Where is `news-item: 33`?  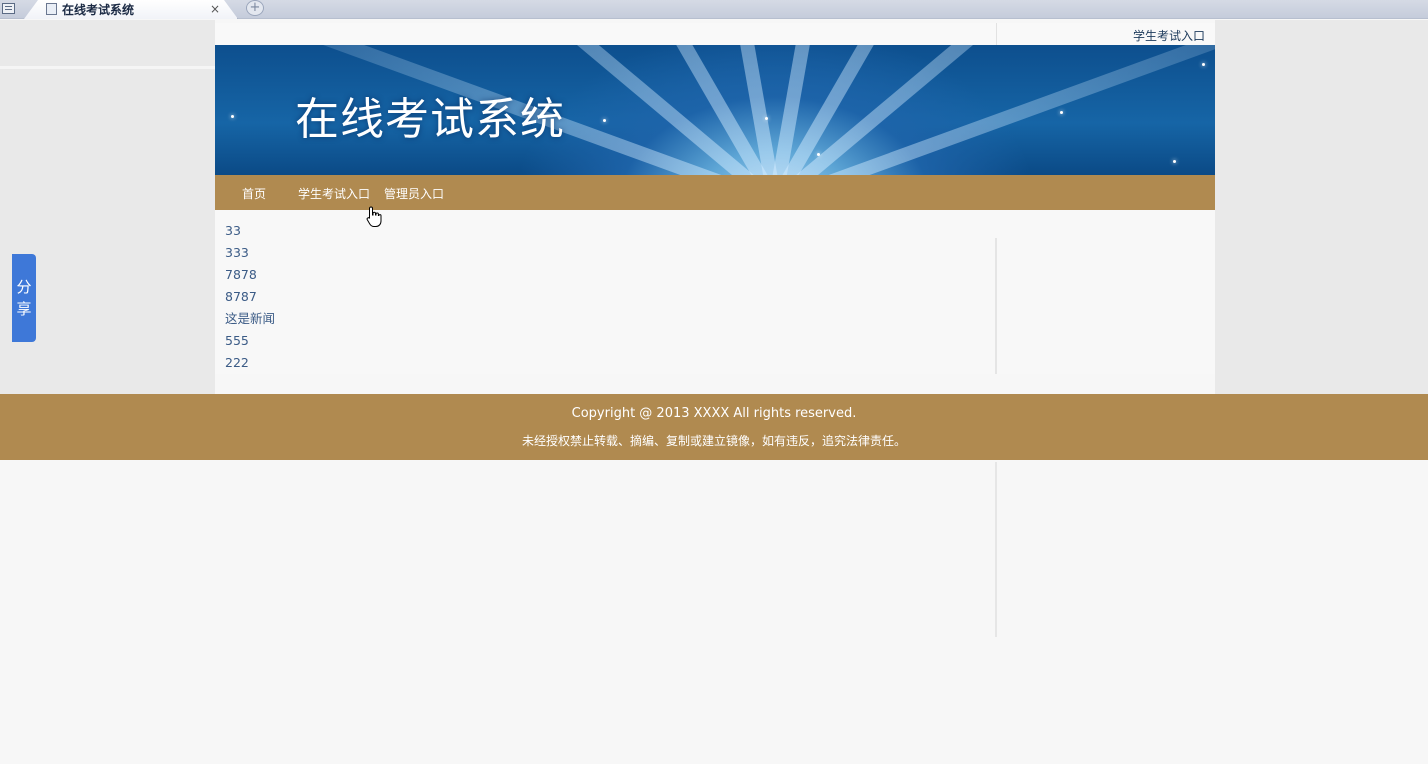 news-item: 33 is located at coordinates (250, 233).